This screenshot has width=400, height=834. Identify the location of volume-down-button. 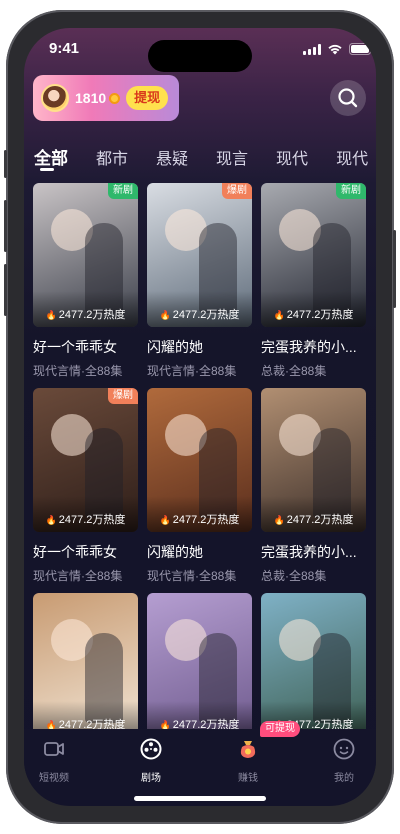
(5, 290).